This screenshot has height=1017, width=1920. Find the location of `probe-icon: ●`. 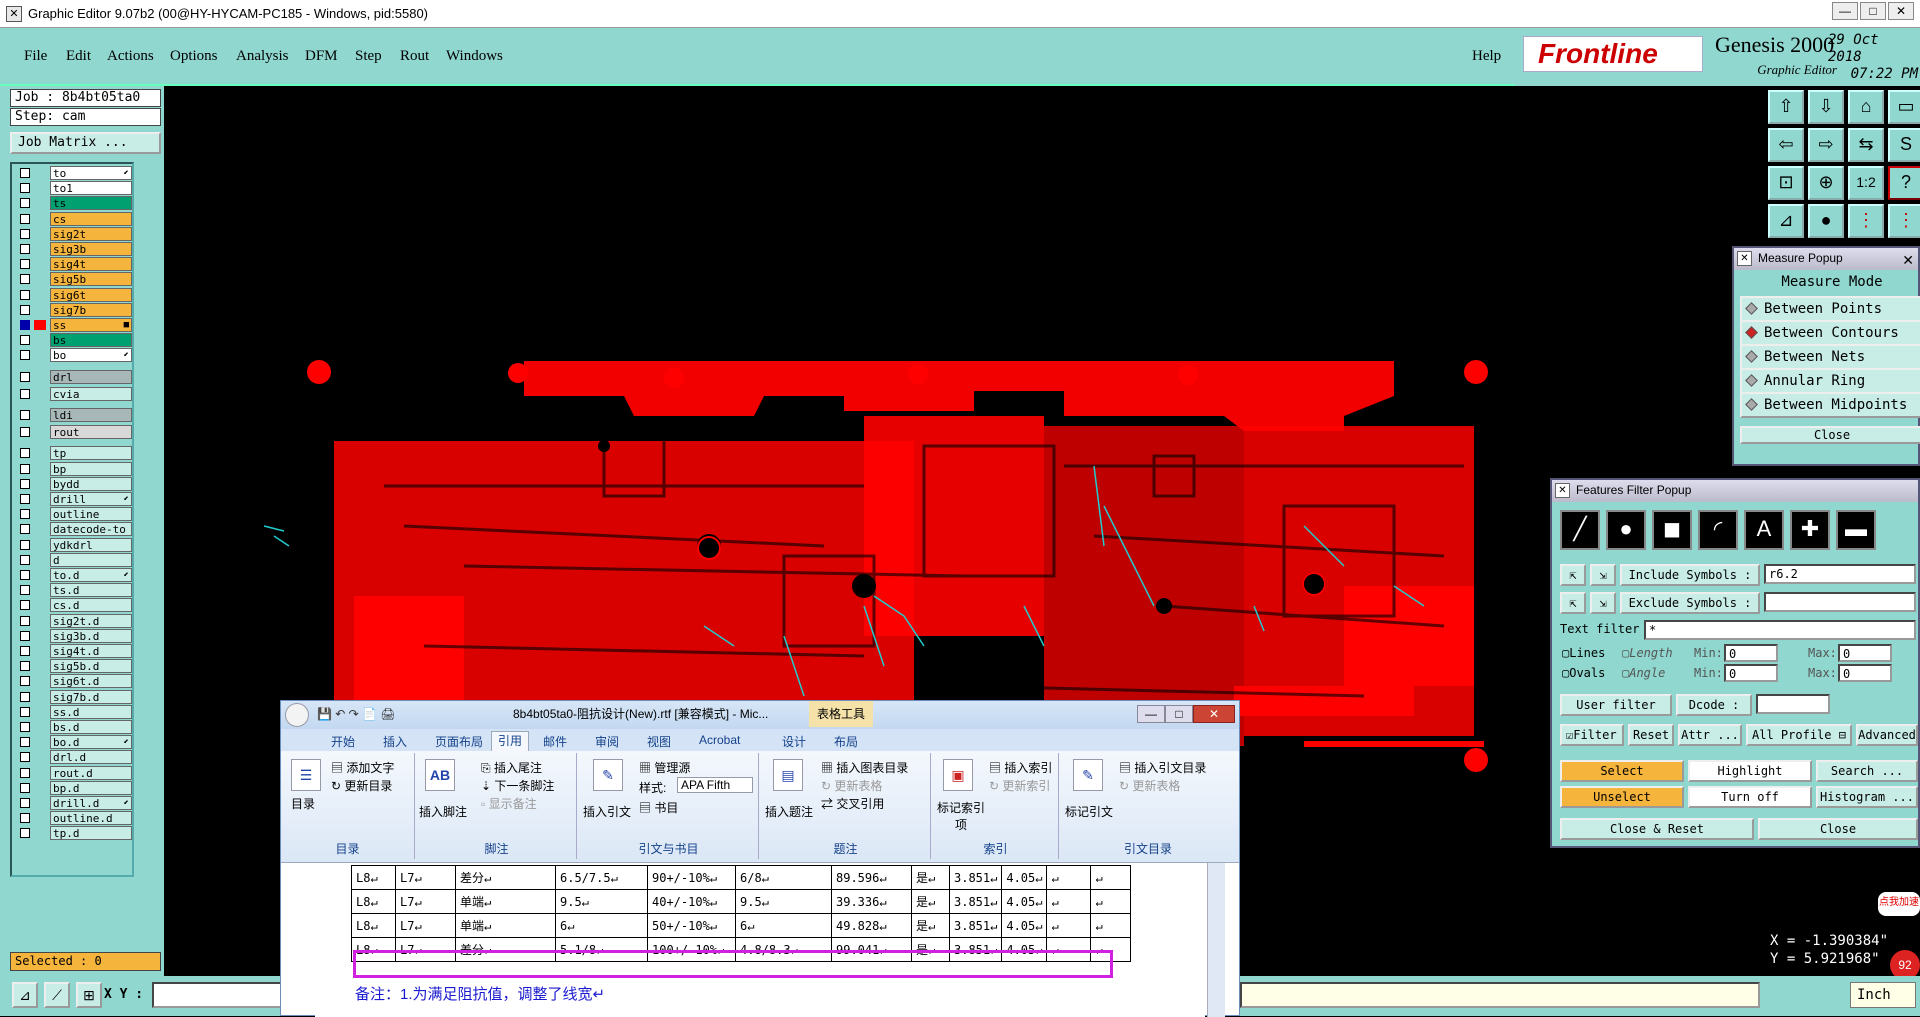

probe-icon: ● is located at coordinates (1826, 221).